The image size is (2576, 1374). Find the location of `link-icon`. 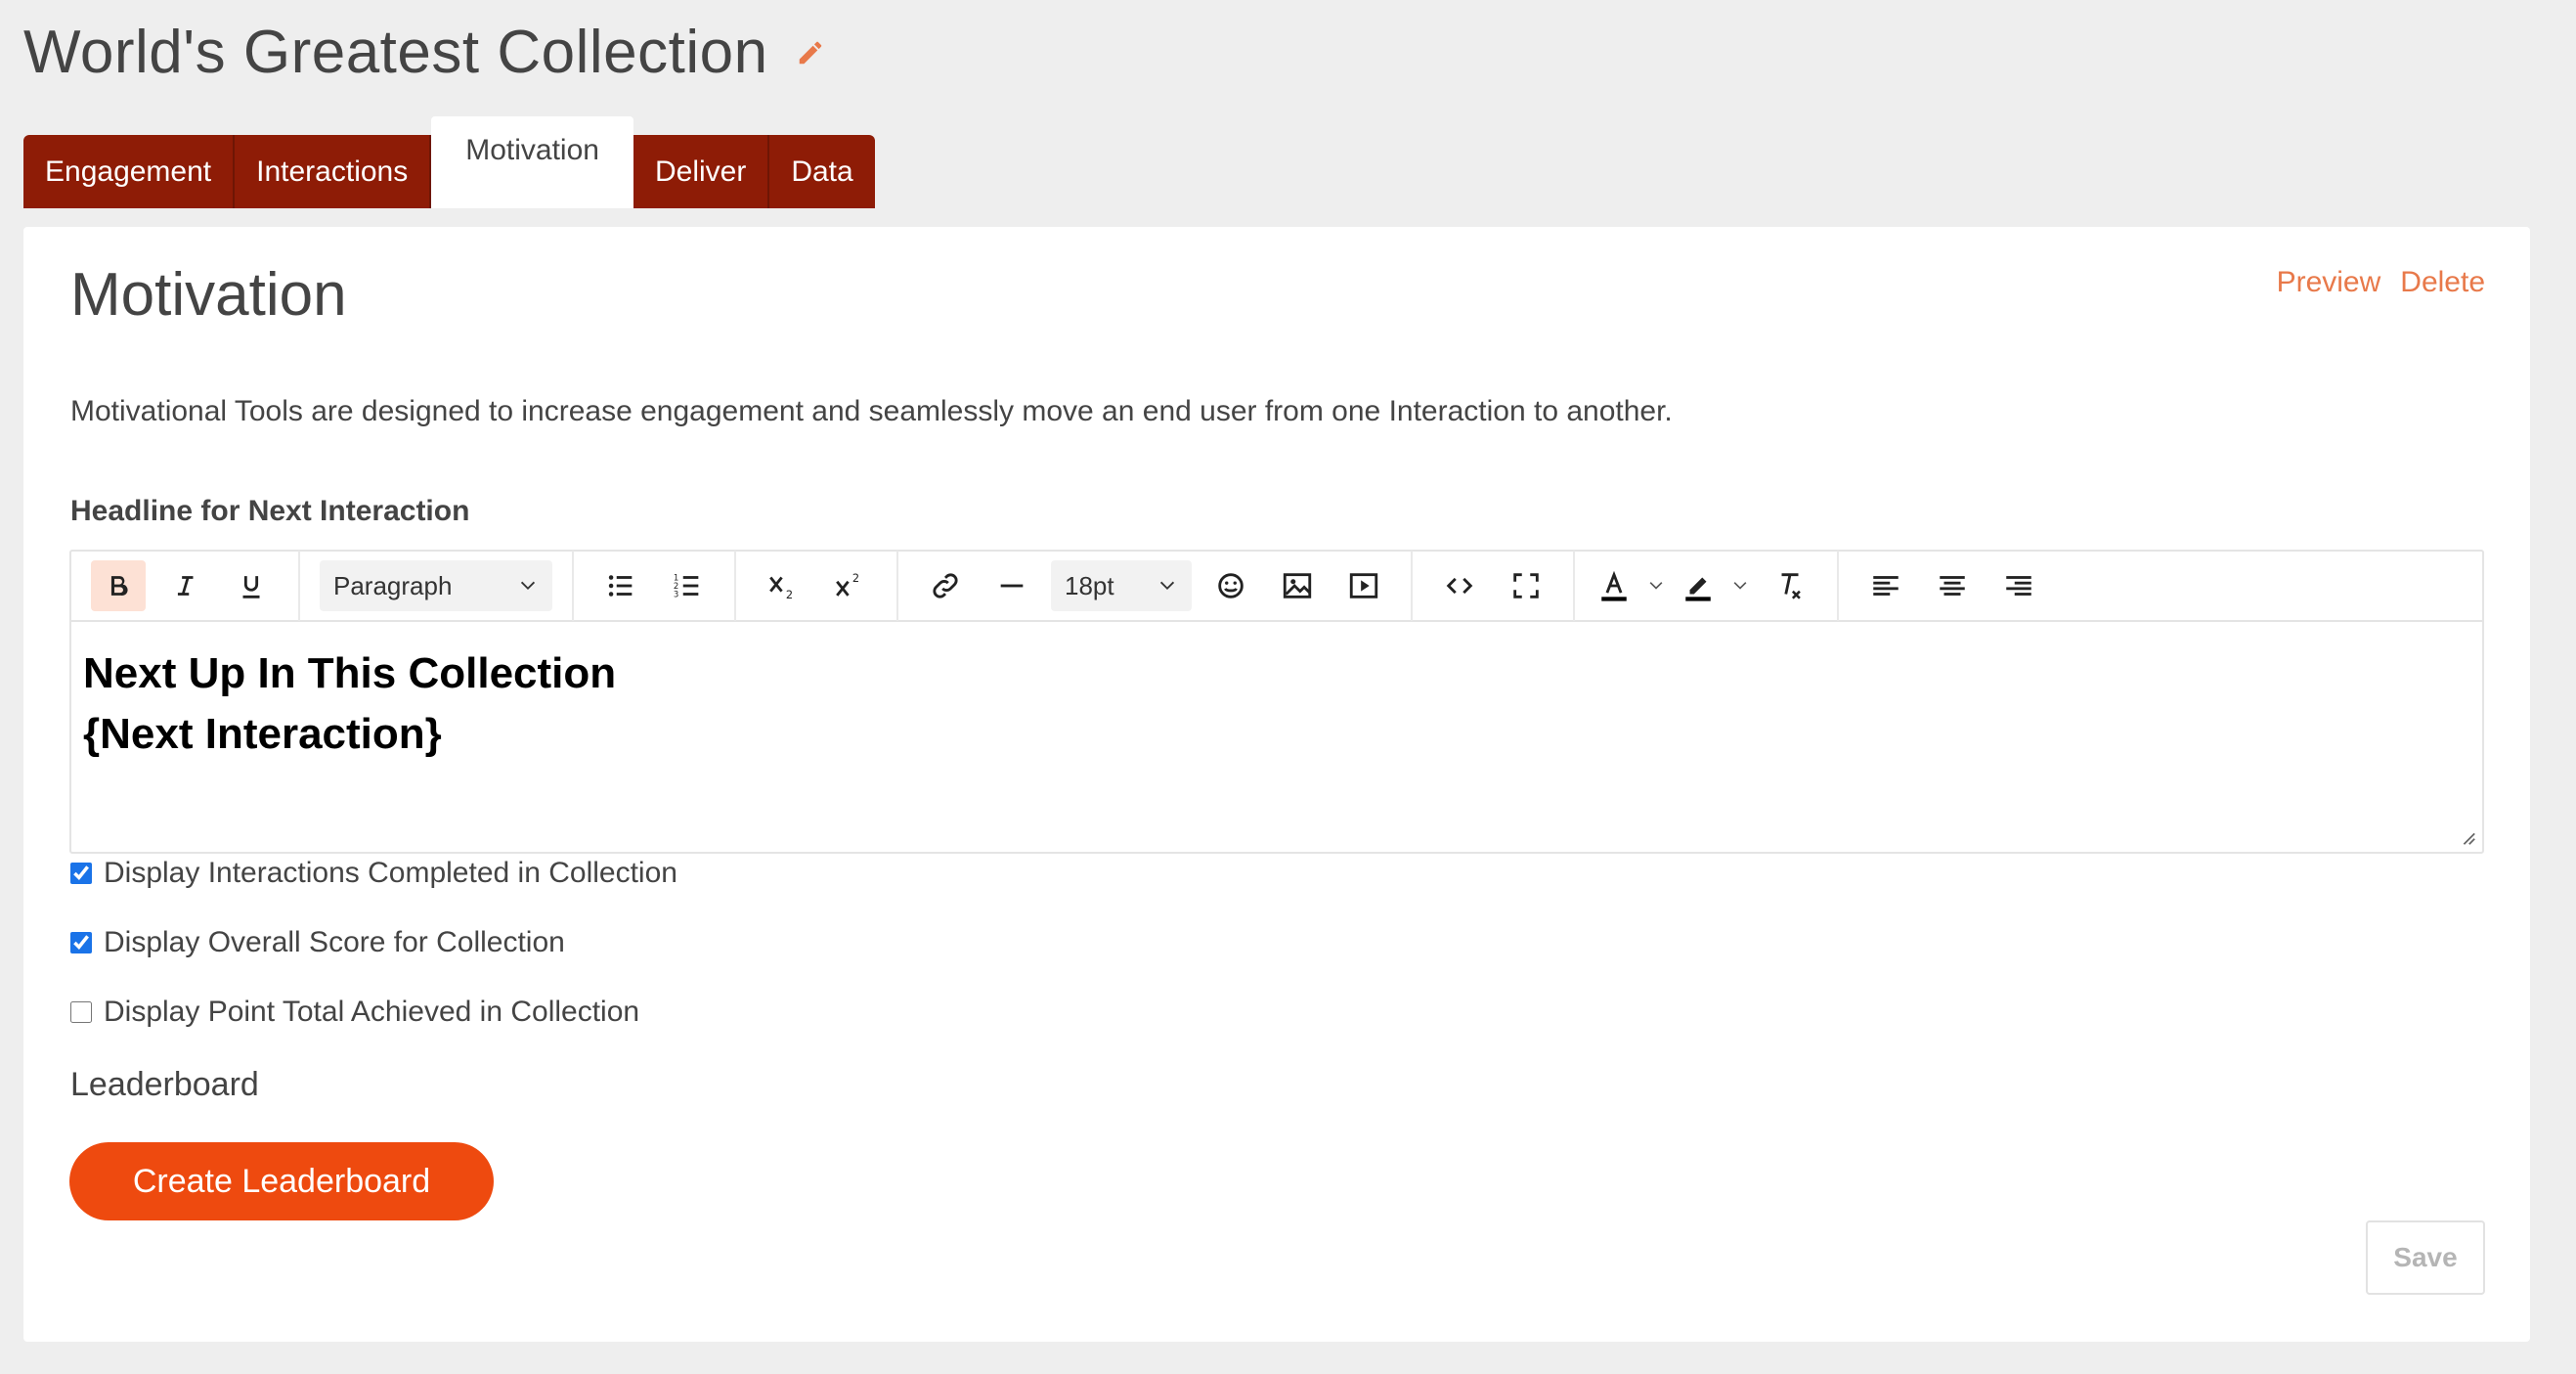

link-icon is located at coordinates (945, 586).